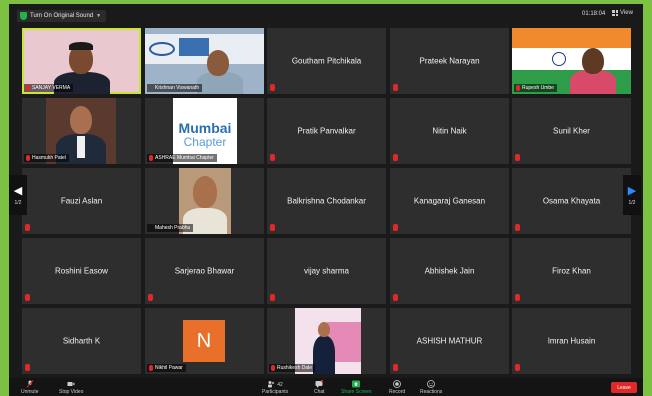 Image resolution: width=652 pixels, height=396 pixels. I want to click on reactions-icon, so click(431, 384).